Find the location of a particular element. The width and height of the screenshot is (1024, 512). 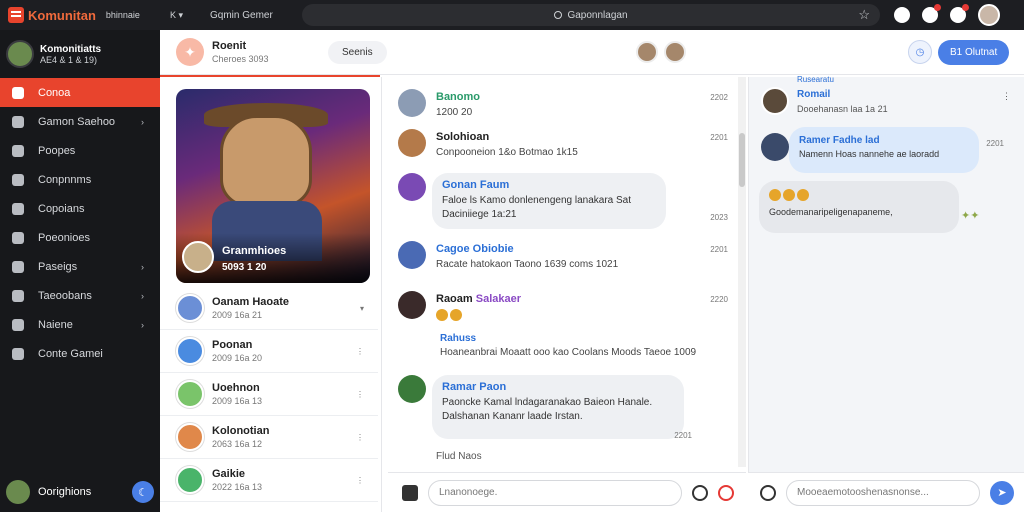

thread-composer: Mooeaemotooshenasnonse... ➤ is located at coordinates (886, 492).